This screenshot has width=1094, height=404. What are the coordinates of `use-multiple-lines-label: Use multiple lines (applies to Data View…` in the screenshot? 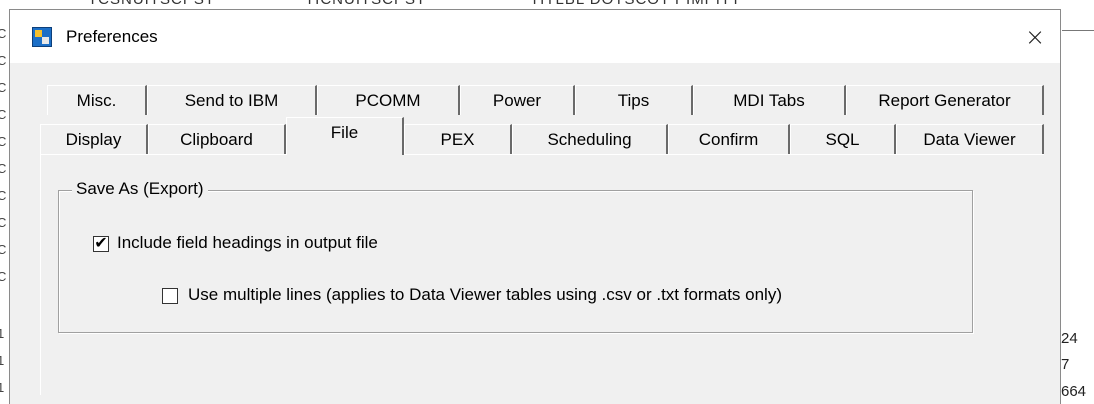 It's located at (485, 295).